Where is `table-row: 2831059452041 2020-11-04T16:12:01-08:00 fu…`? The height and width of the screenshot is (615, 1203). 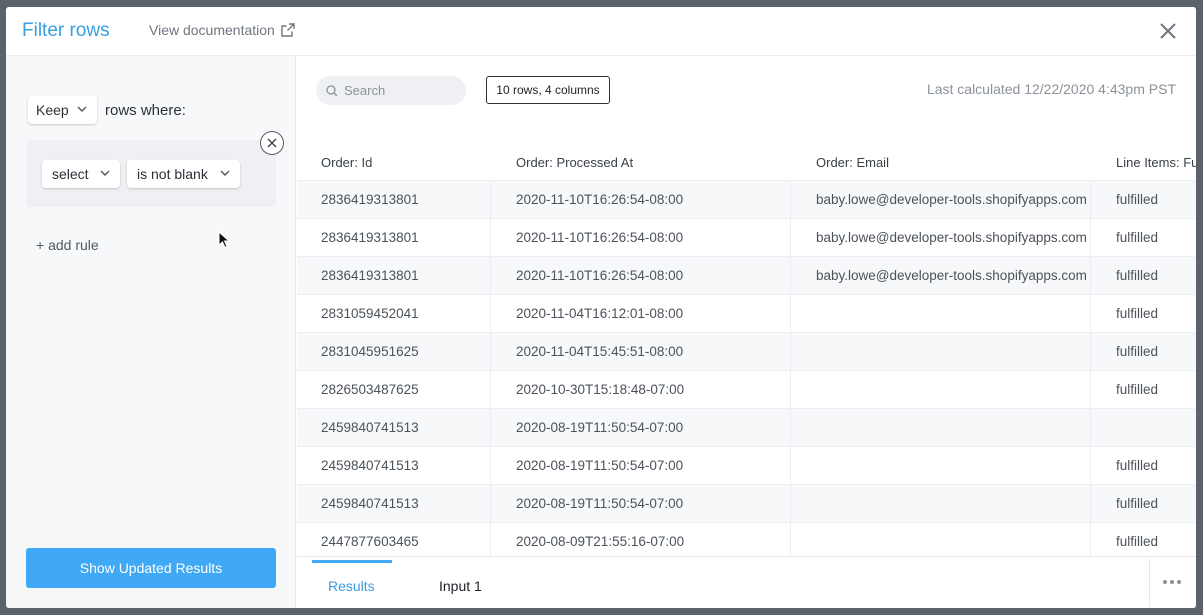
table-row: 2831059452041 2020-11-04T16:12:01-08:00 fu… is located at coordinates (746, 313).